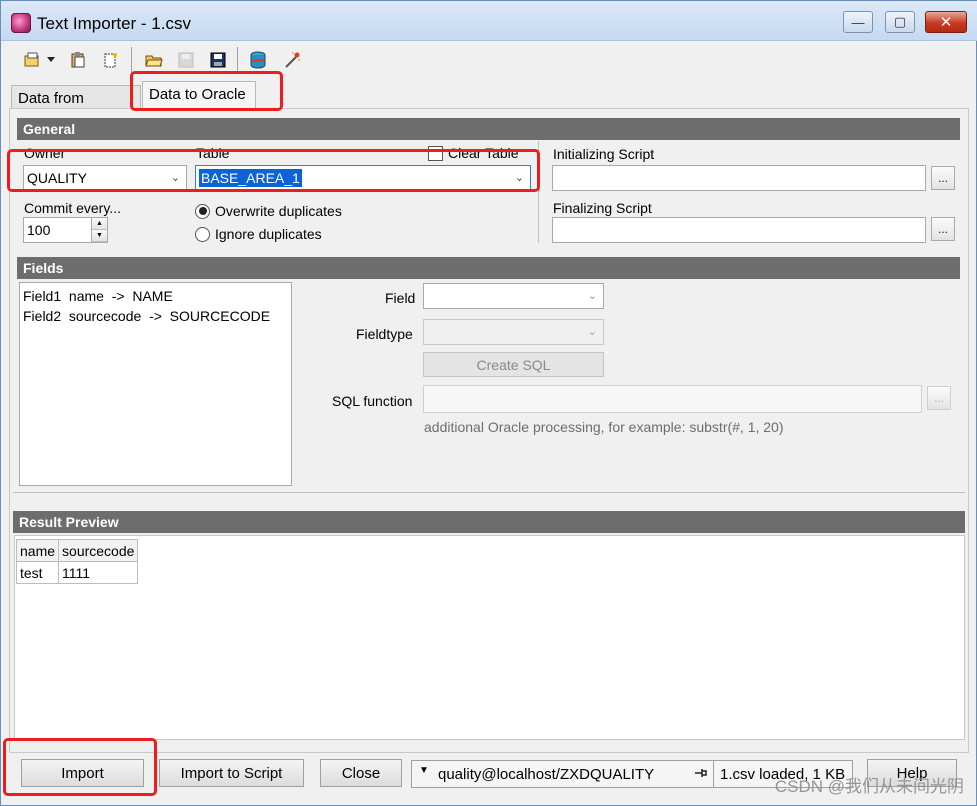 The height and width of the screenshot is (806, 977). I want to click on field-select: ⌄, so click(513, 296).